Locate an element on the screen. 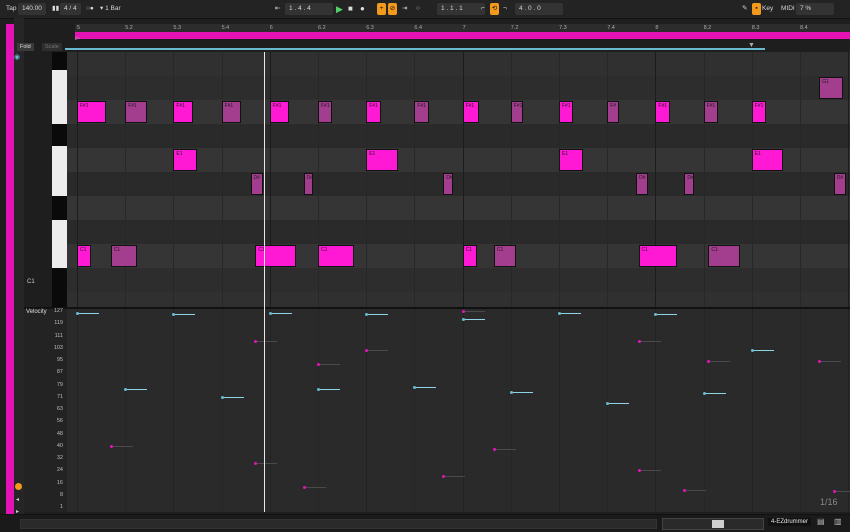 The width and height of the screenshot is (850, 532). loop-length-field: 4 . 0 . 0 is located at coordinates (539, 9).